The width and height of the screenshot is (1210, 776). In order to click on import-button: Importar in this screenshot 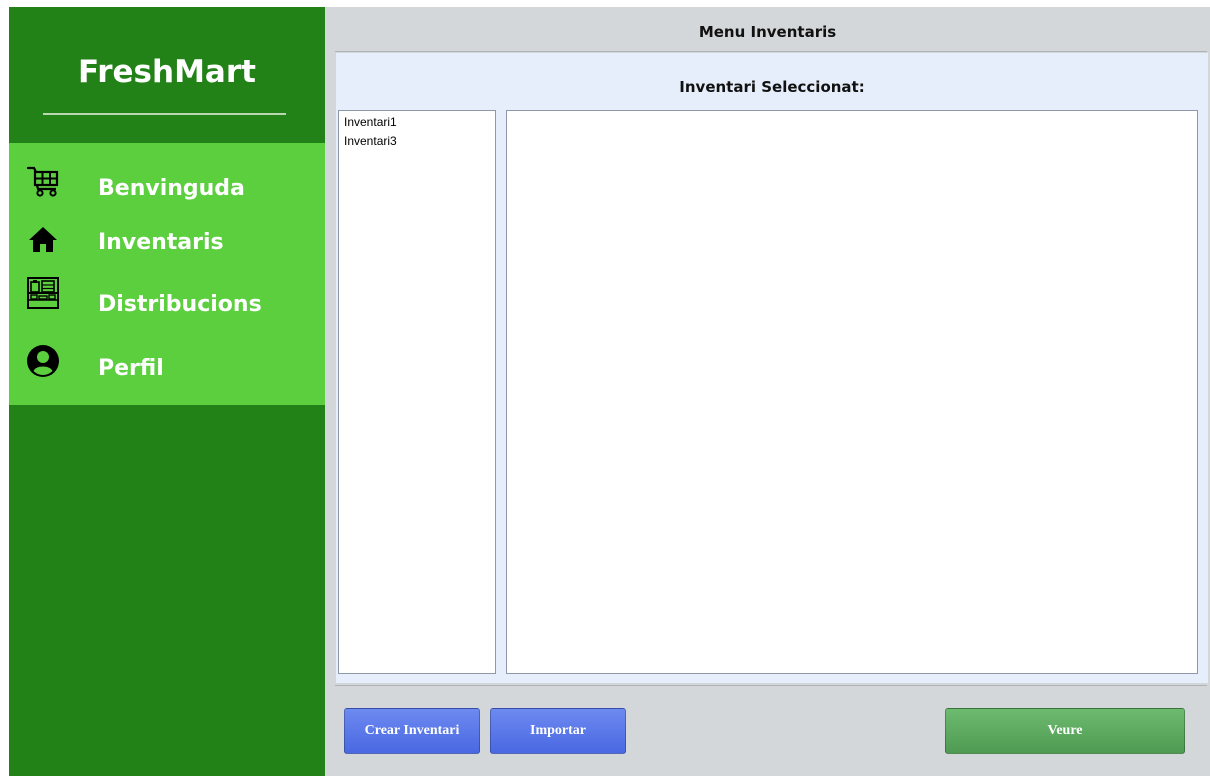, I will do `click(558, 731)`.